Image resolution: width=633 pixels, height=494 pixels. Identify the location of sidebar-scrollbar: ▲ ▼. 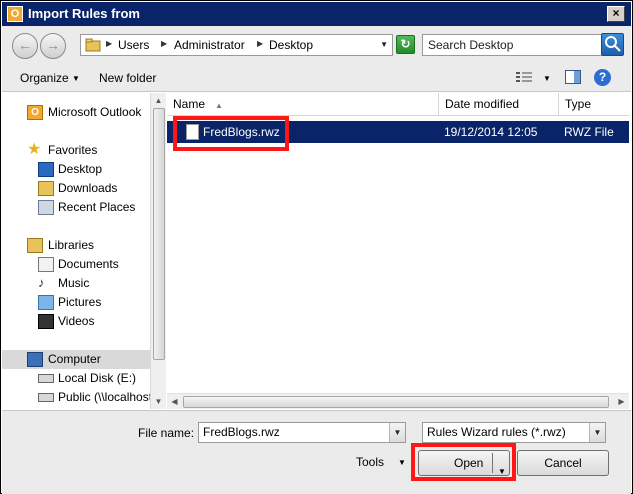
(158, 251).